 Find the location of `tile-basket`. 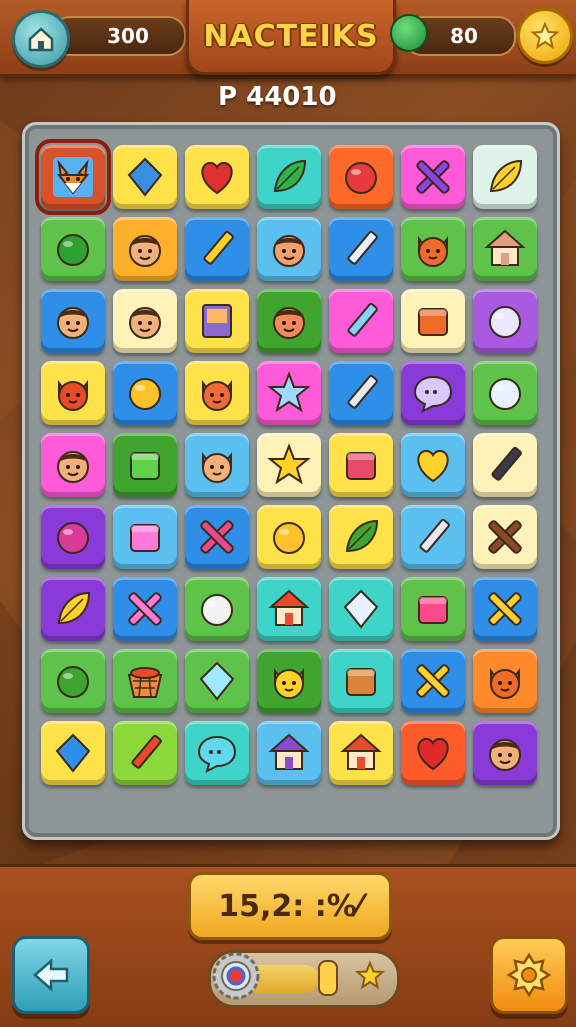

tile-basket is located at coordinates (145, 681).